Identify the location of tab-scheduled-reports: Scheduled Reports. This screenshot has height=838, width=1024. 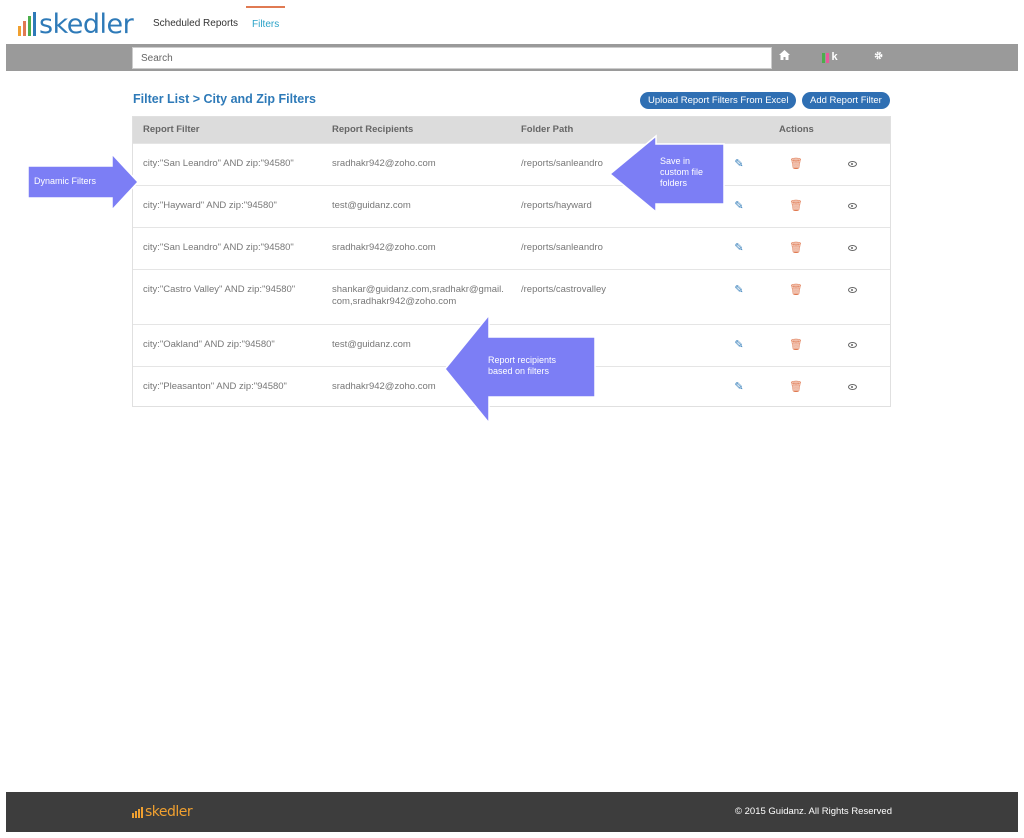
(195, 24).